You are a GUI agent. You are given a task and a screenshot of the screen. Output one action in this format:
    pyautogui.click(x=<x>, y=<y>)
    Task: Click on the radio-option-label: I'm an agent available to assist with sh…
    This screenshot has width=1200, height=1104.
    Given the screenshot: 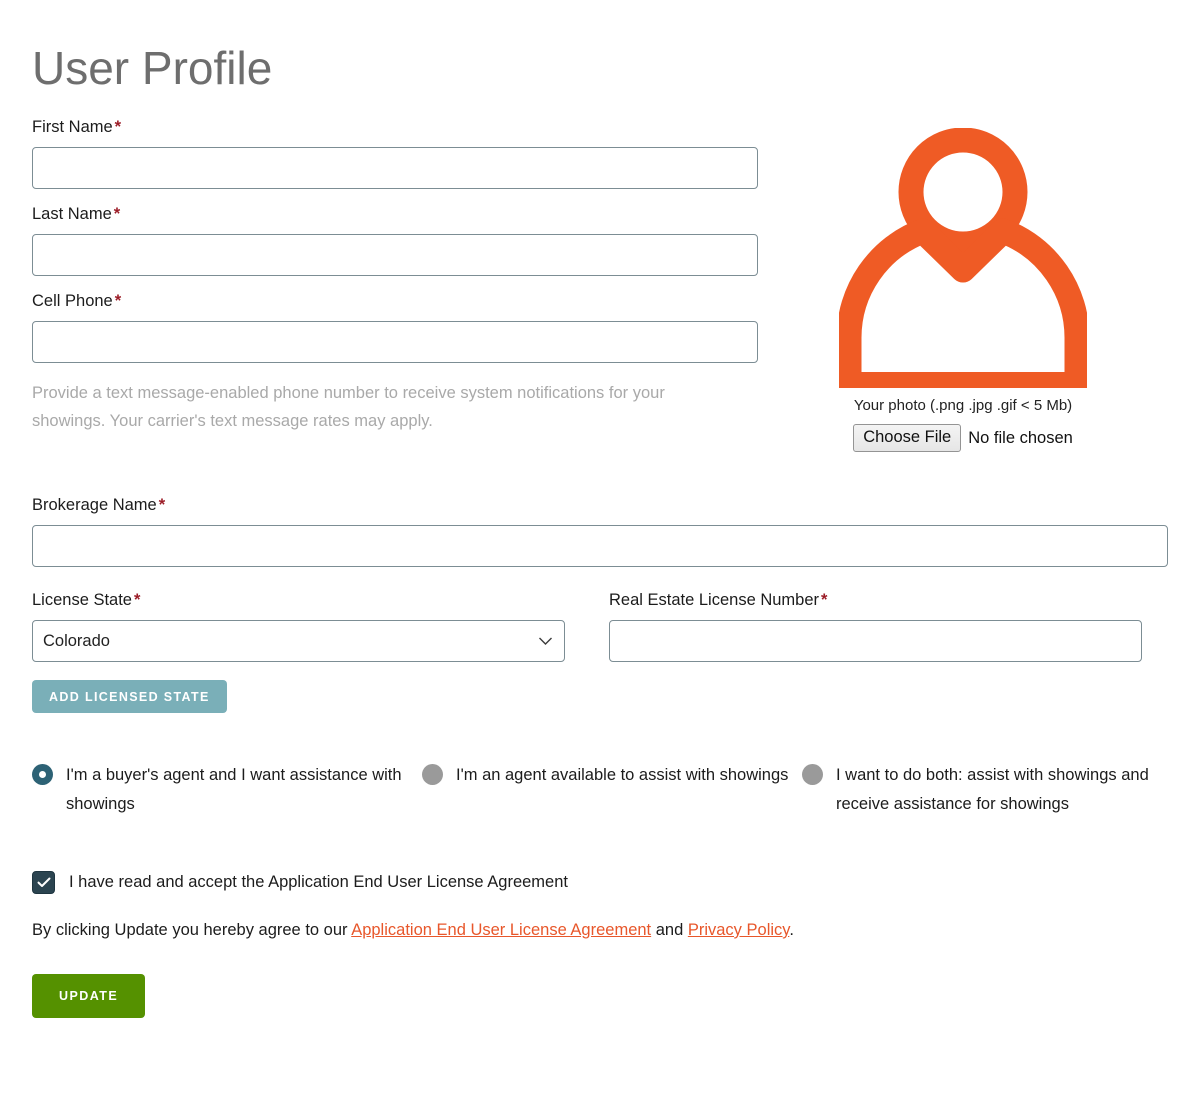 What is the action you would take?
    pyautogui.click(x=622, y=775)
    